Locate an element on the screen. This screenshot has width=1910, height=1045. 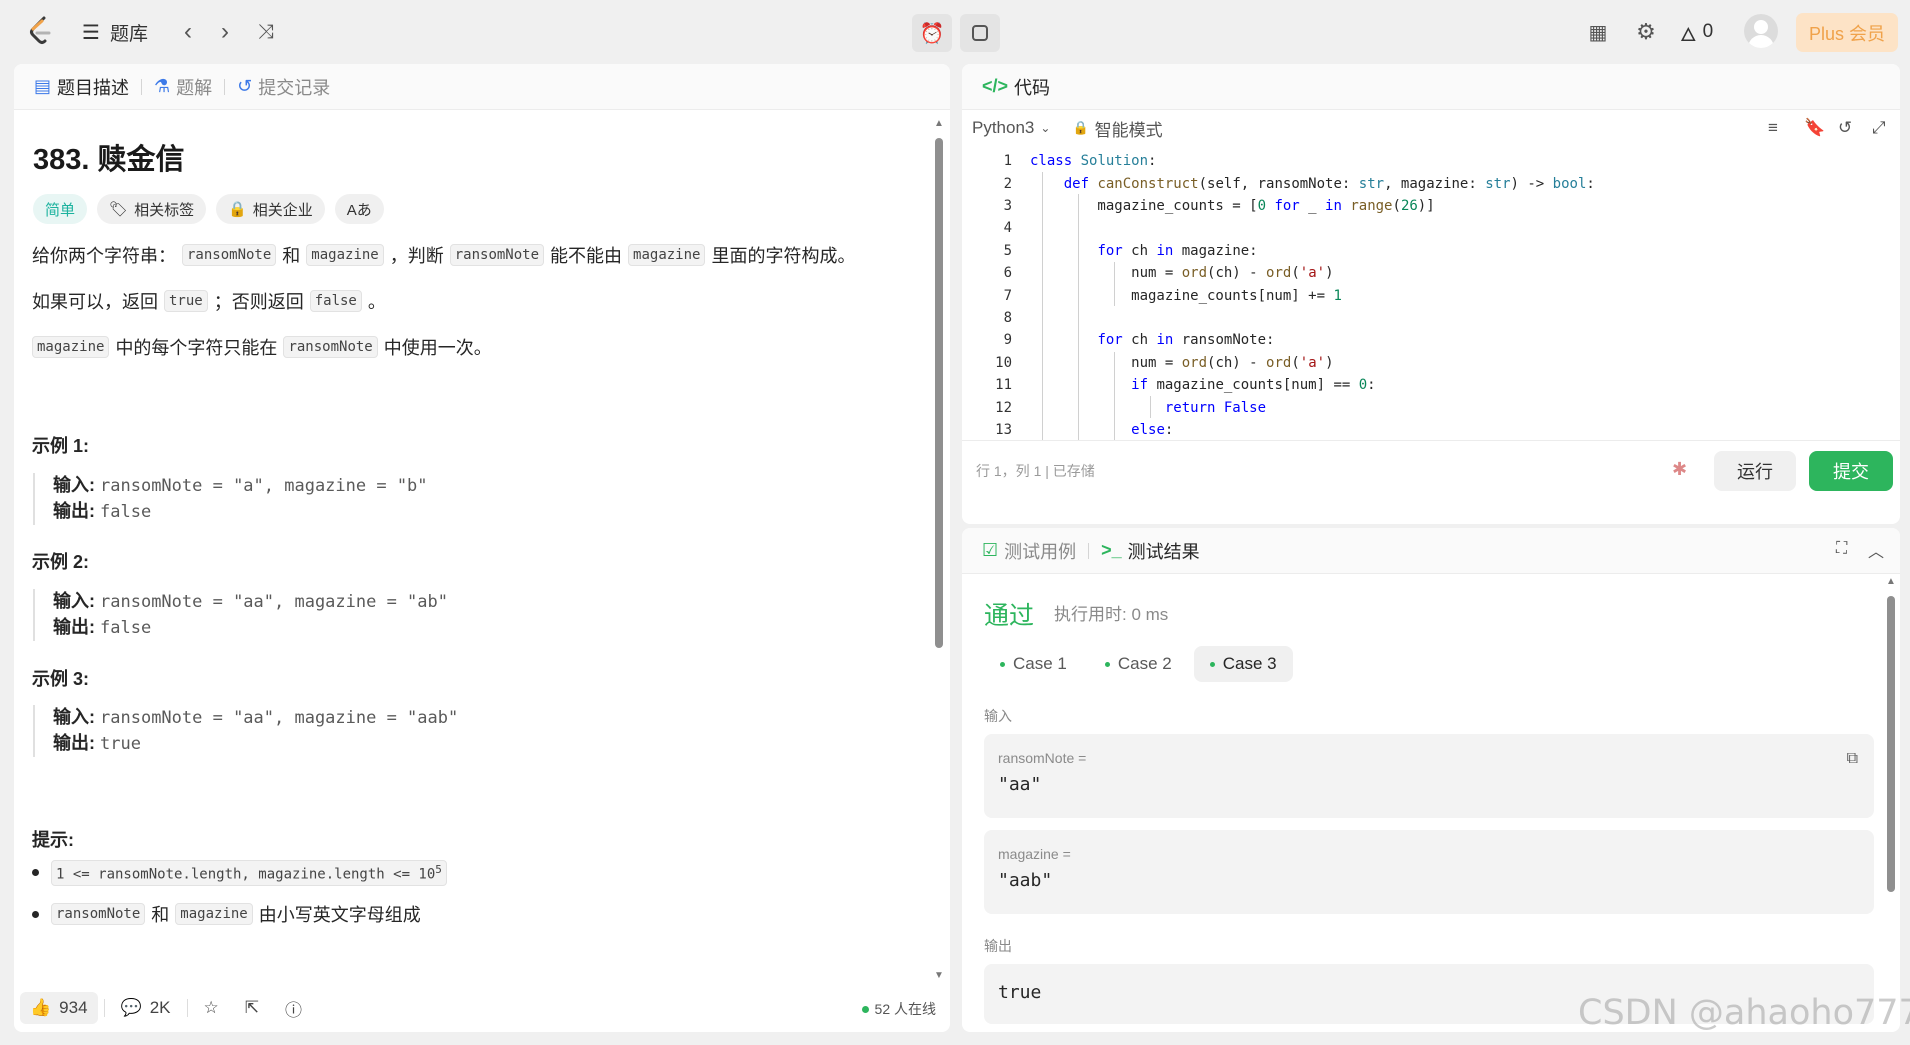
tab-submissions: ↺ 提交记录 is located at coordinates (283, 87).